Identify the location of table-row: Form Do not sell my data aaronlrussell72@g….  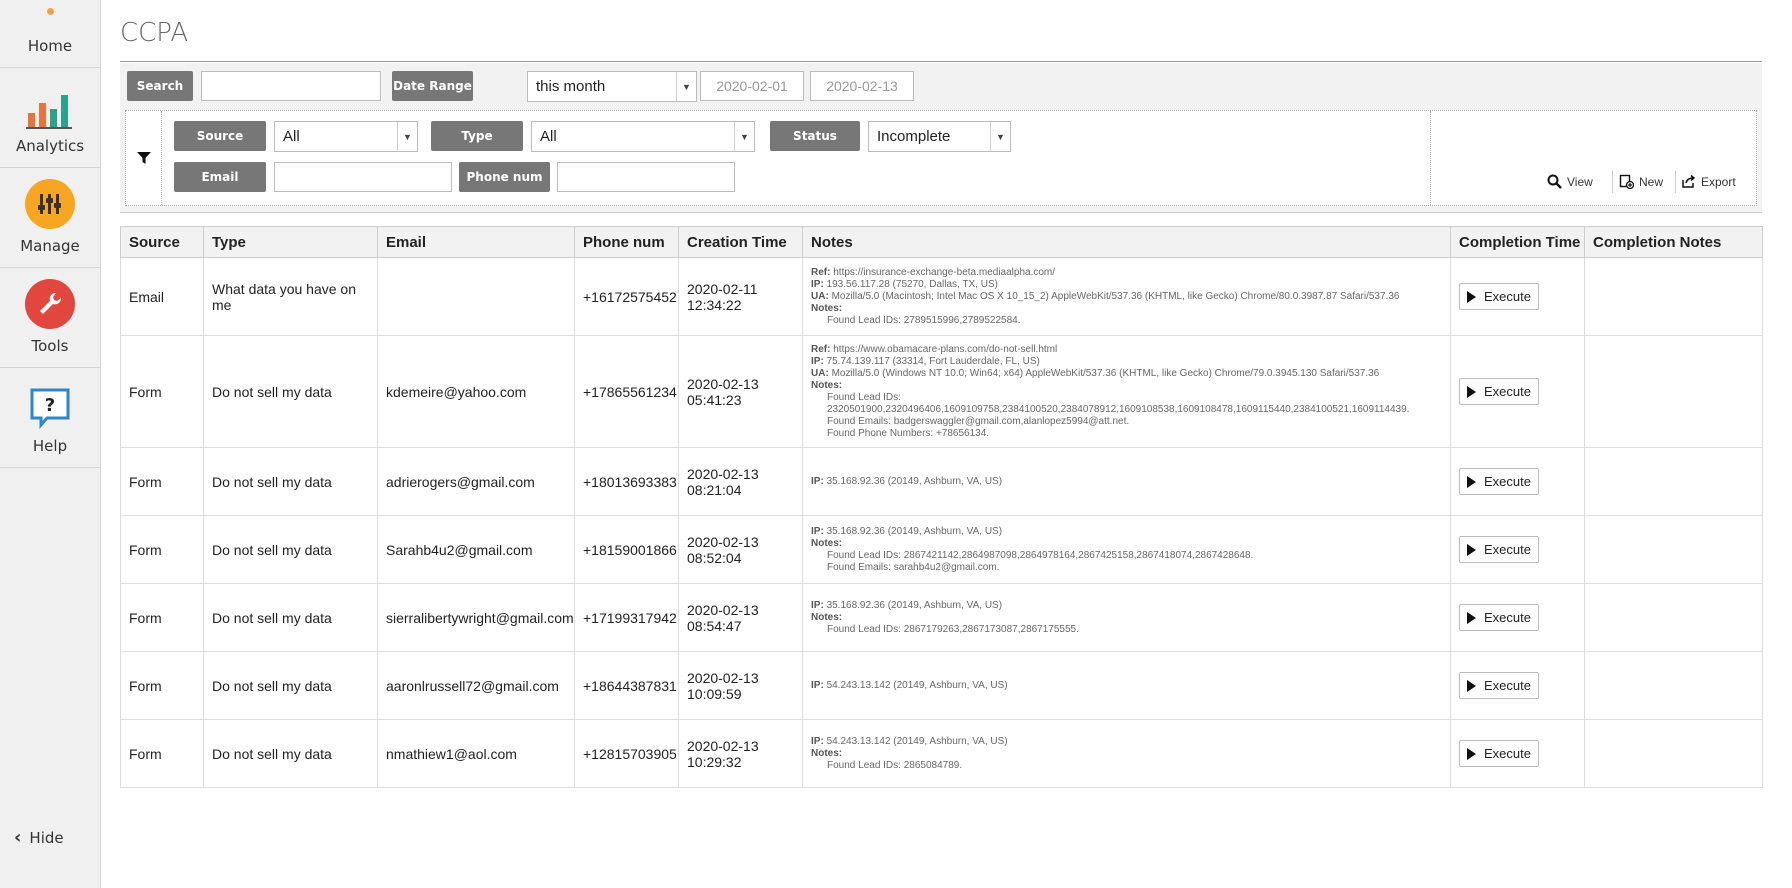
(941, 685).